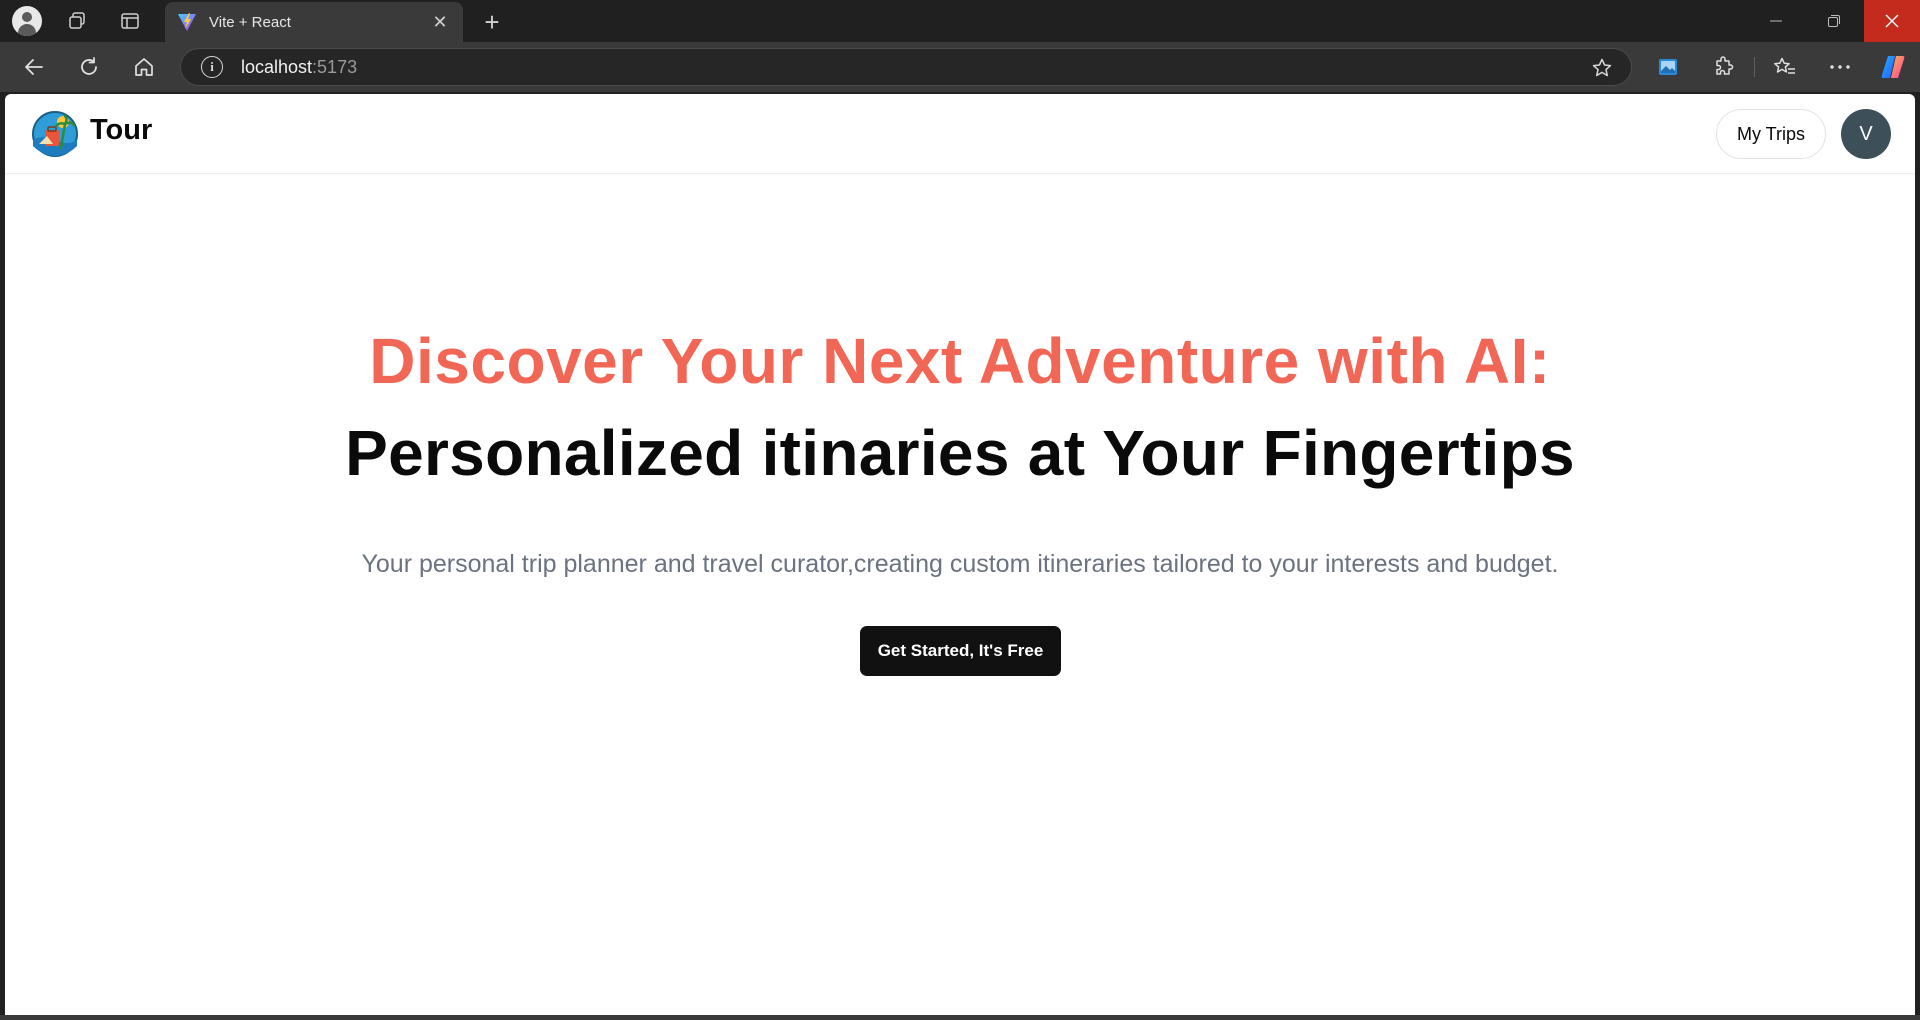 Image resolution: width=1920 pixels, height=1020 pixels. I want to click on profile-icon, so click(27, 21).